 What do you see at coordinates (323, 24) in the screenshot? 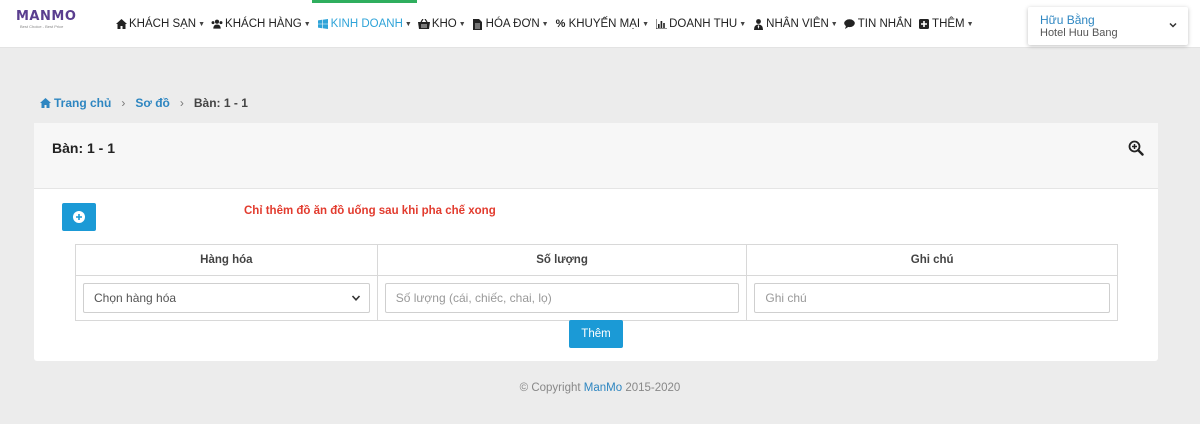
I see `windows-icon` at bounding box center [323, 24].